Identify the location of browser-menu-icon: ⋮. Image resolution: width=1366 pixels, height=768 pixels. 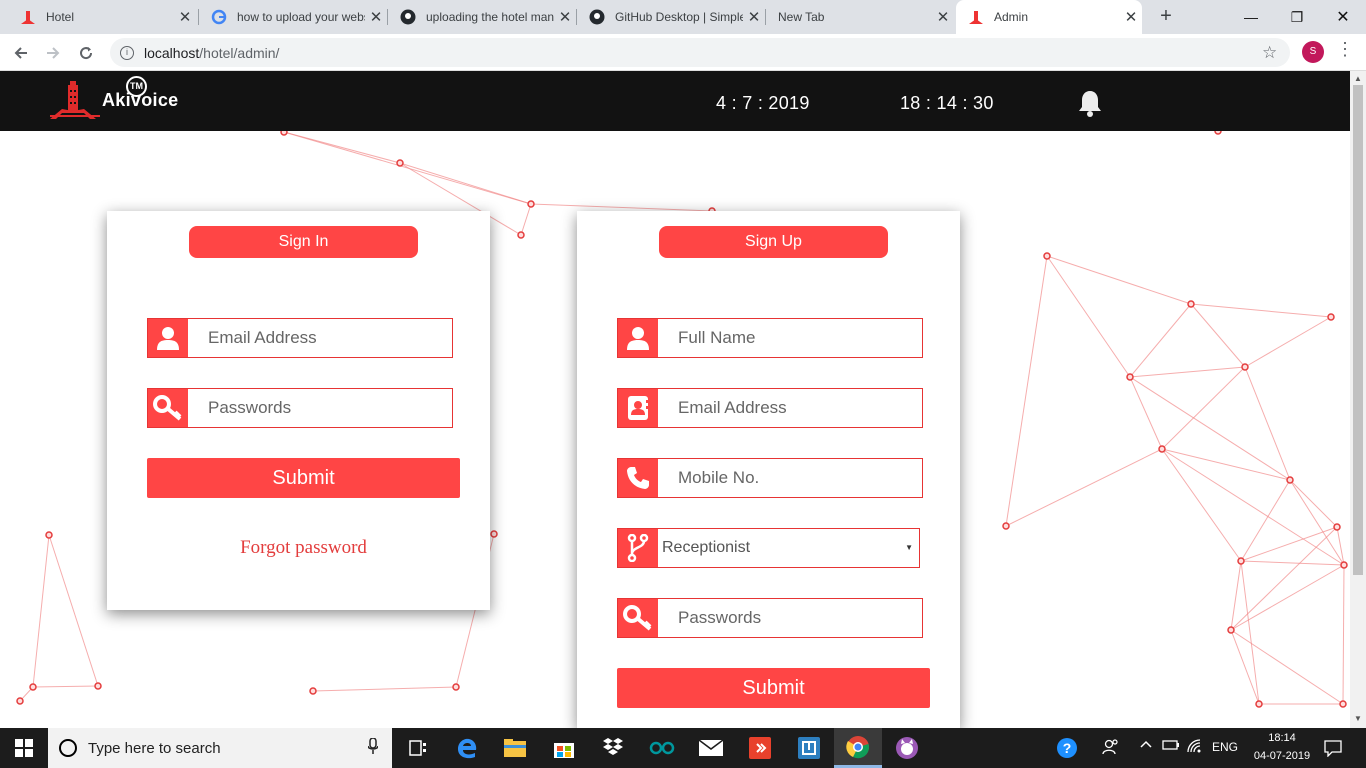
(1345, 49).